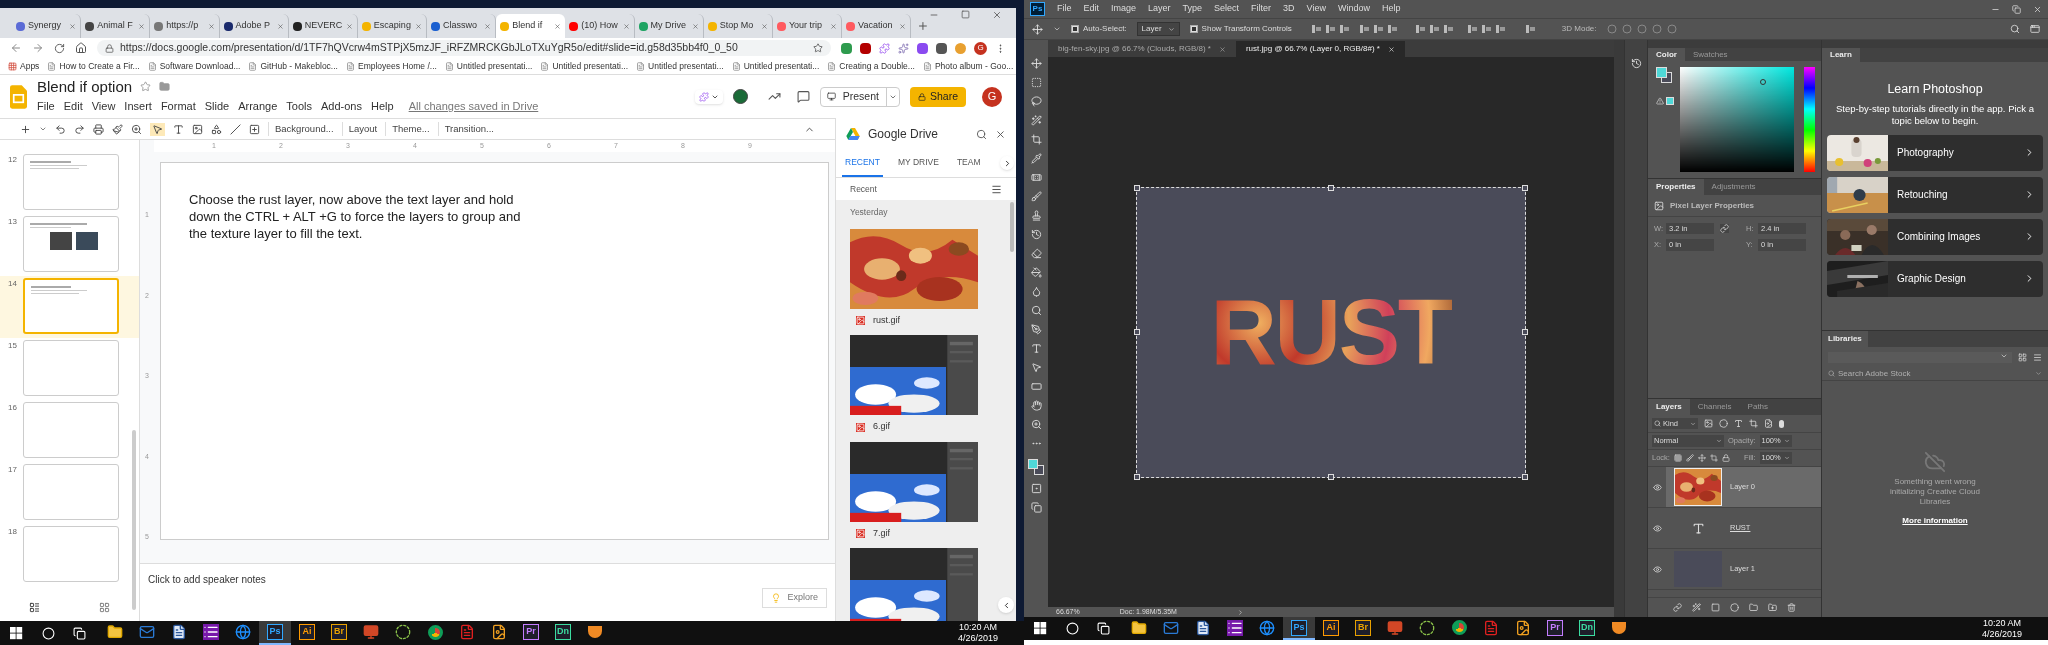 This screenshot has width=2048, height=645. What do you see at coordinates (1669, 407) in the screenshot?
I see `panel-tab: Layers` at bounding box center [1669, 407].